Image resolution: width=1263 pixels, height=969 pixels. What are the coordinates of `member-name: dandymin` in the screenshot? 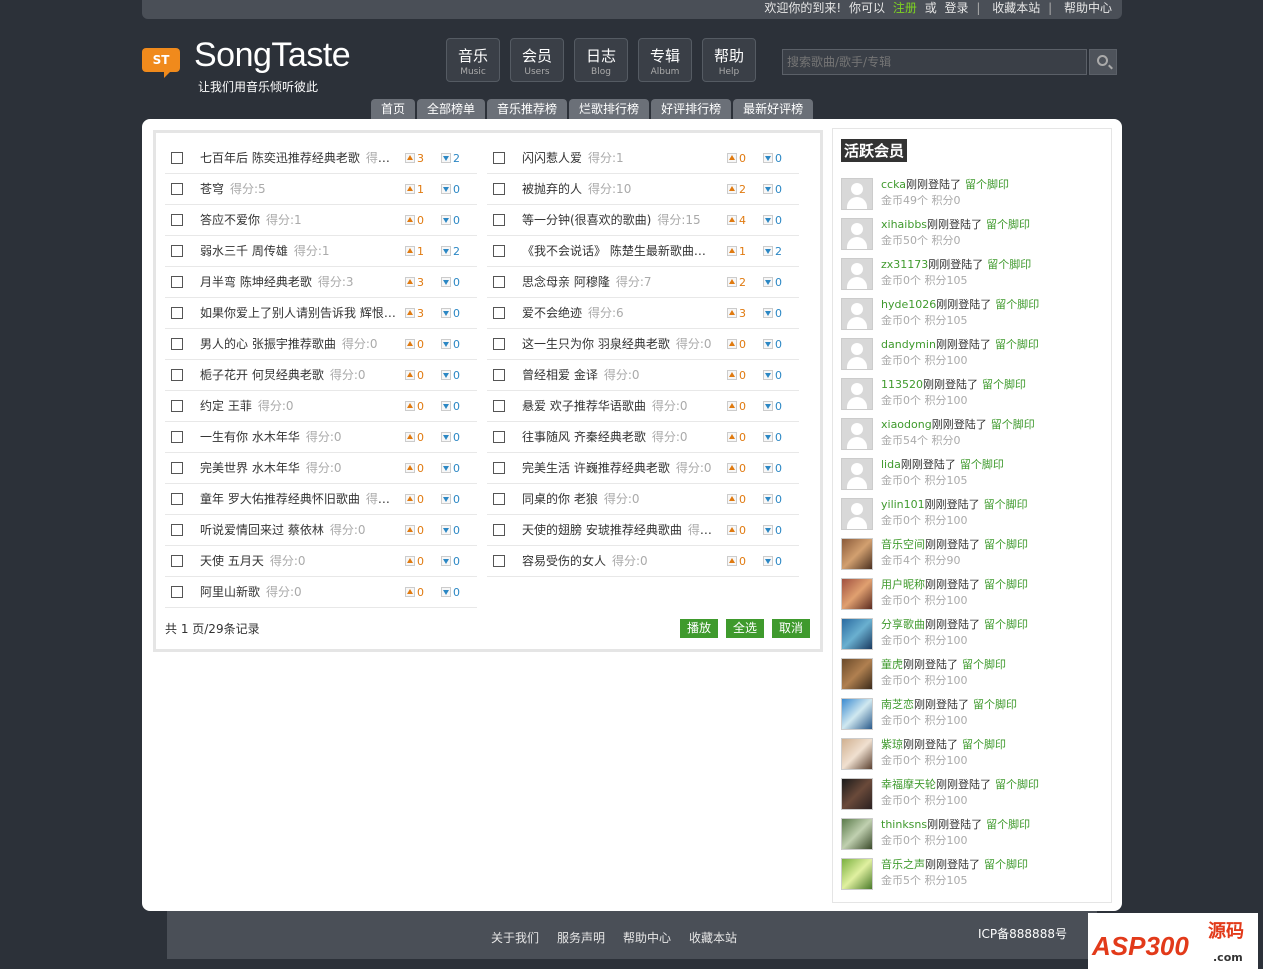 It's located at (908, 344).